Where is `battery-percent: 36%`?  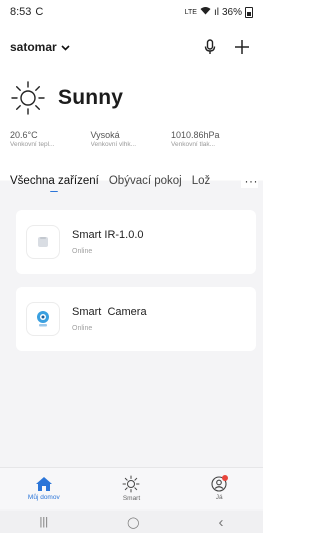
battery-percent: 36% is located at coordinates (231, 12).